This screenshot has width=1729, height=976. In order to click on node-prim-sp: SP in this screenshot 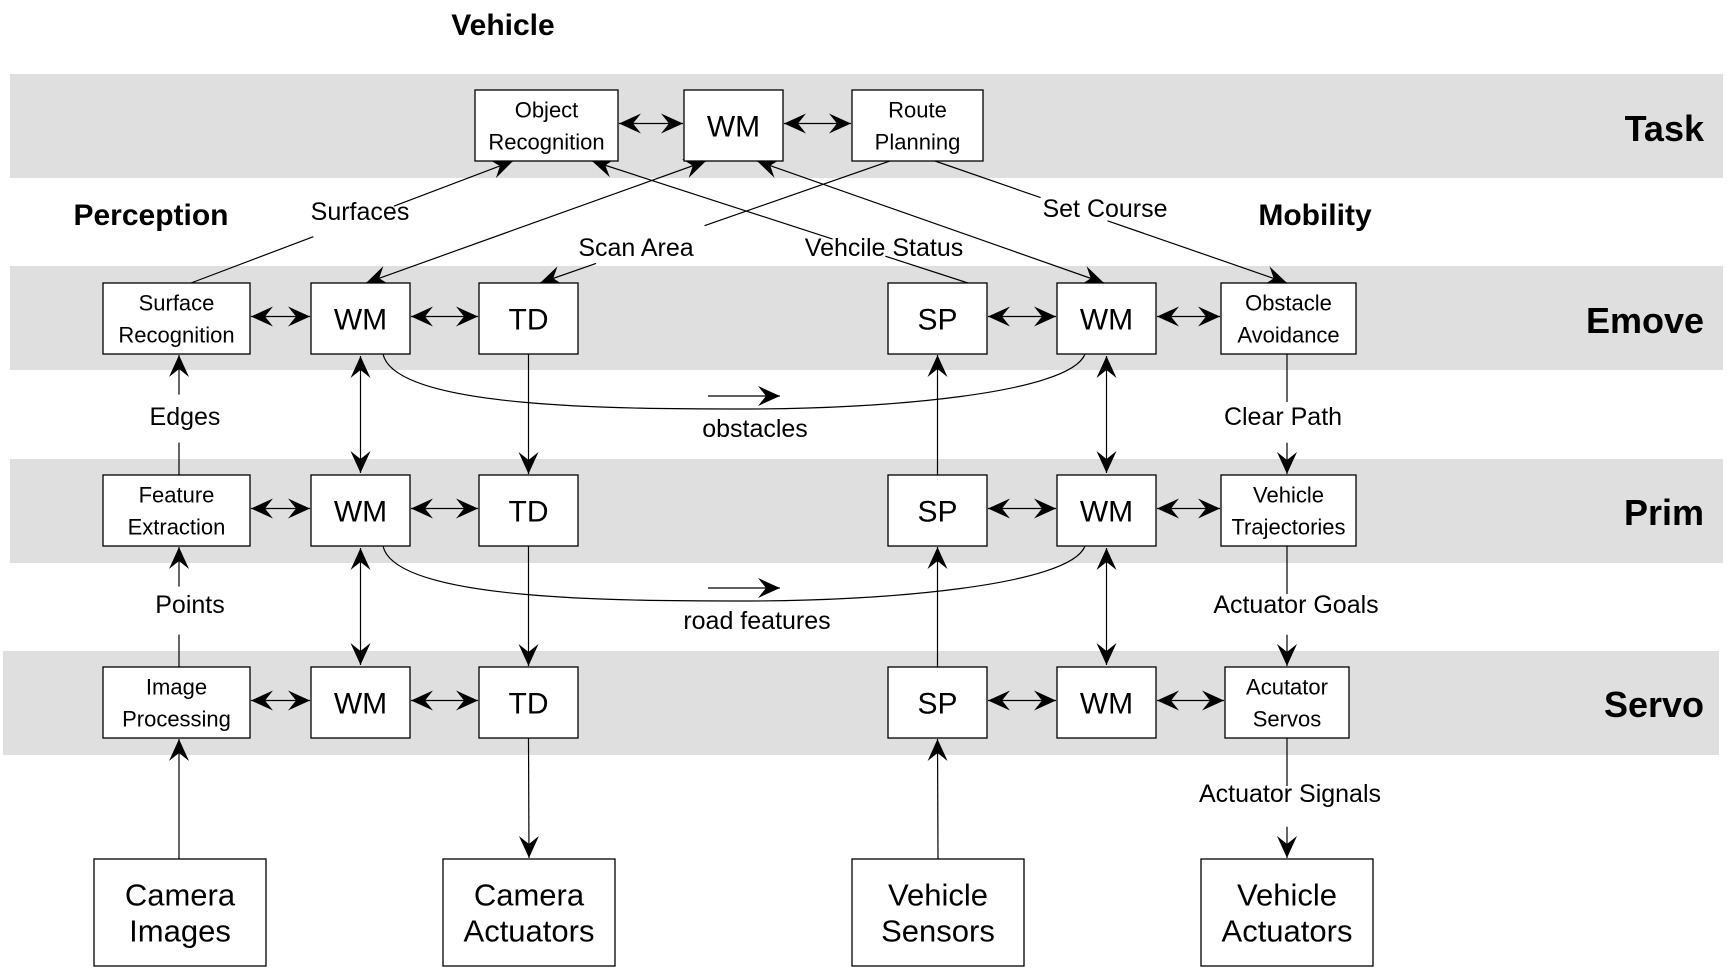, I will do `click(937, 510)`.